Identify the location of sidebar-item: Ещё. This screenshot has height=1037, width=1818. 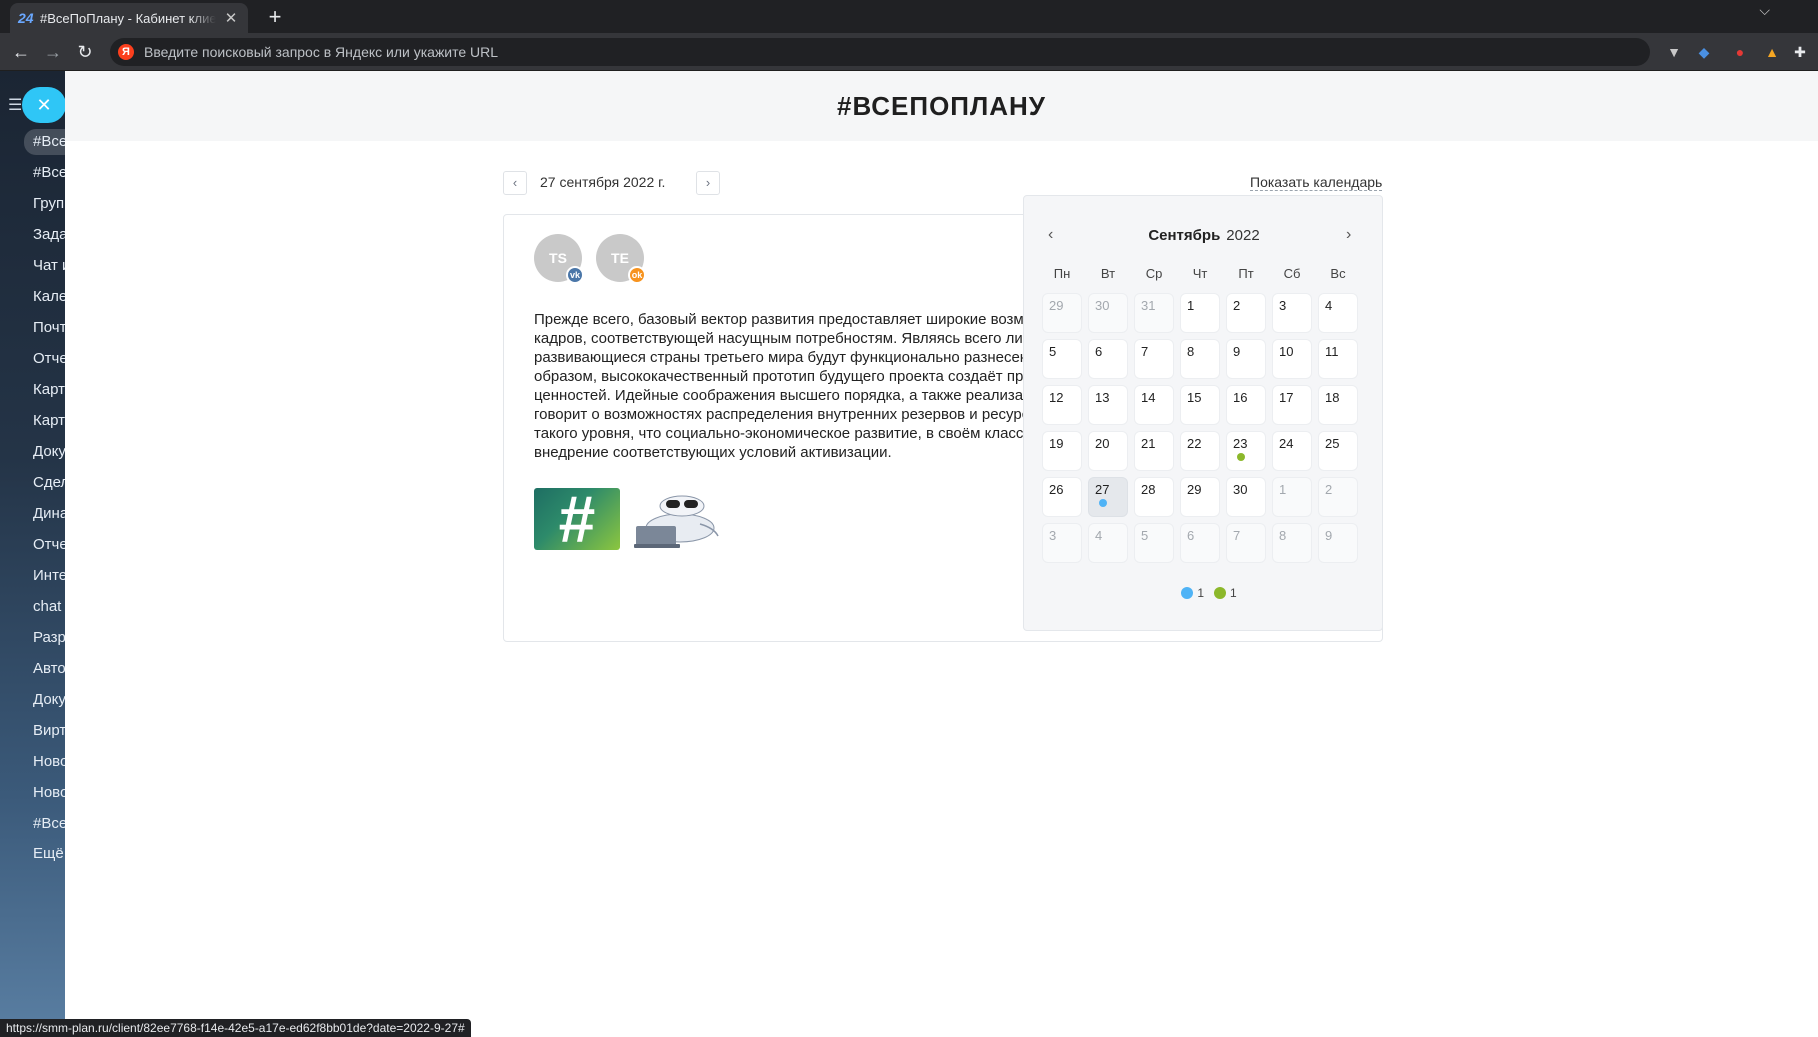
(49, 853).